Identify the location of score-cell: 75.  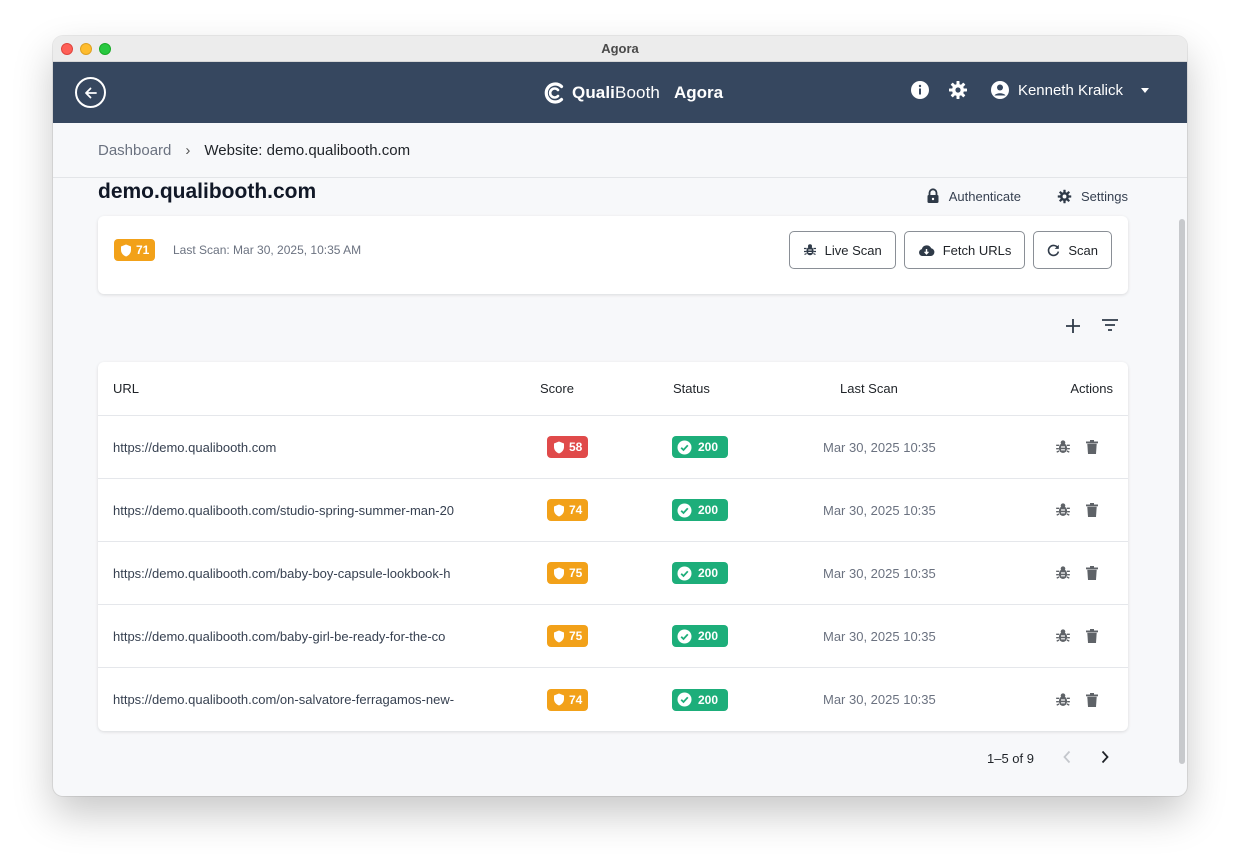
(568, 636).